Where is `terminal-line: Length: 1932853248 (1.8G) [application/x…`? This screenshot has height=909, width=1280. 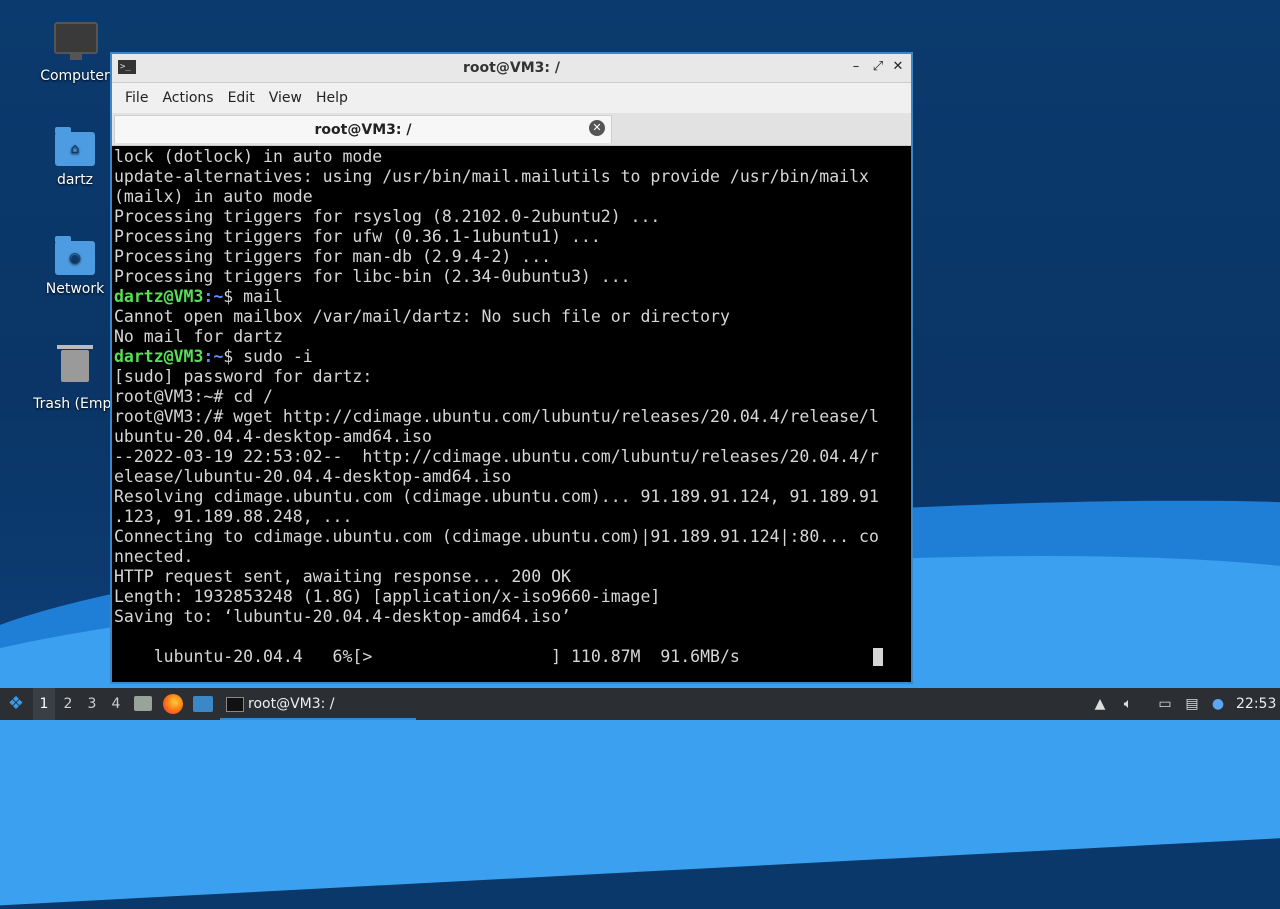
terminal-line: Length: 1932853248 (1.8G) [application/x… is located at coordinates (511, 597).